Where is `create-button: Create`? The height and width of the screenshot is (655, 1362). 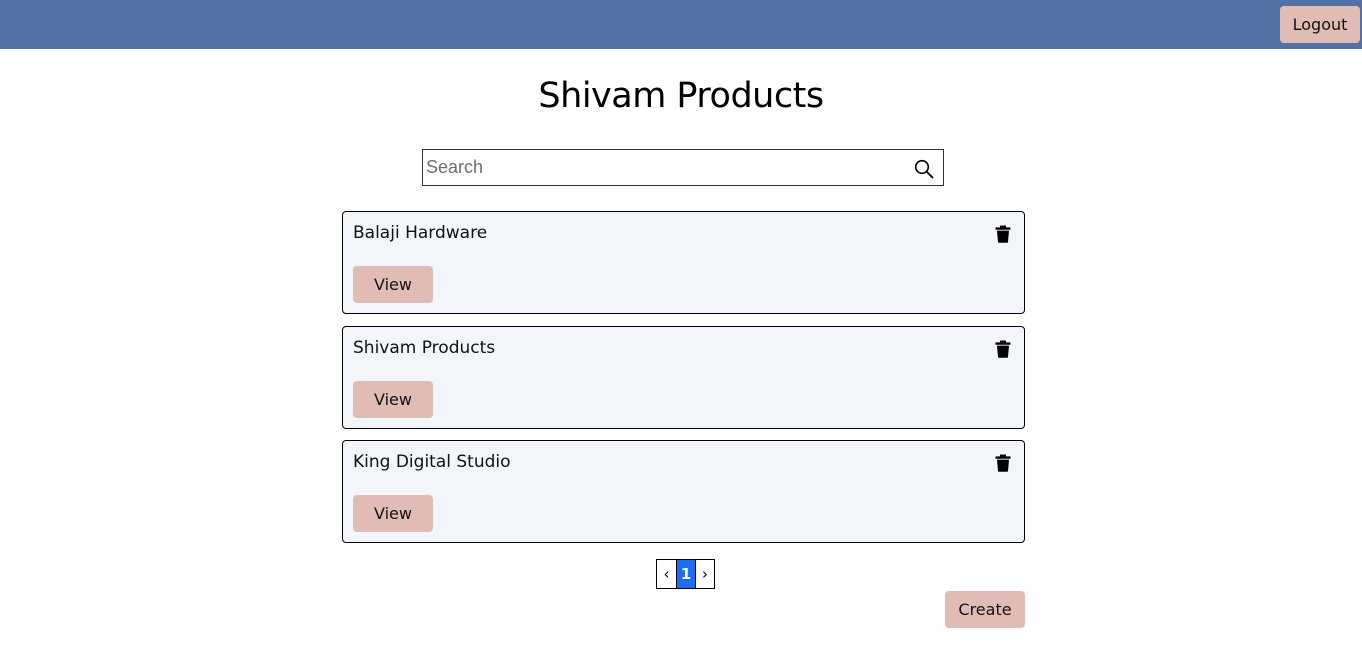 create-button: Create is located at coordinates (985, 609).